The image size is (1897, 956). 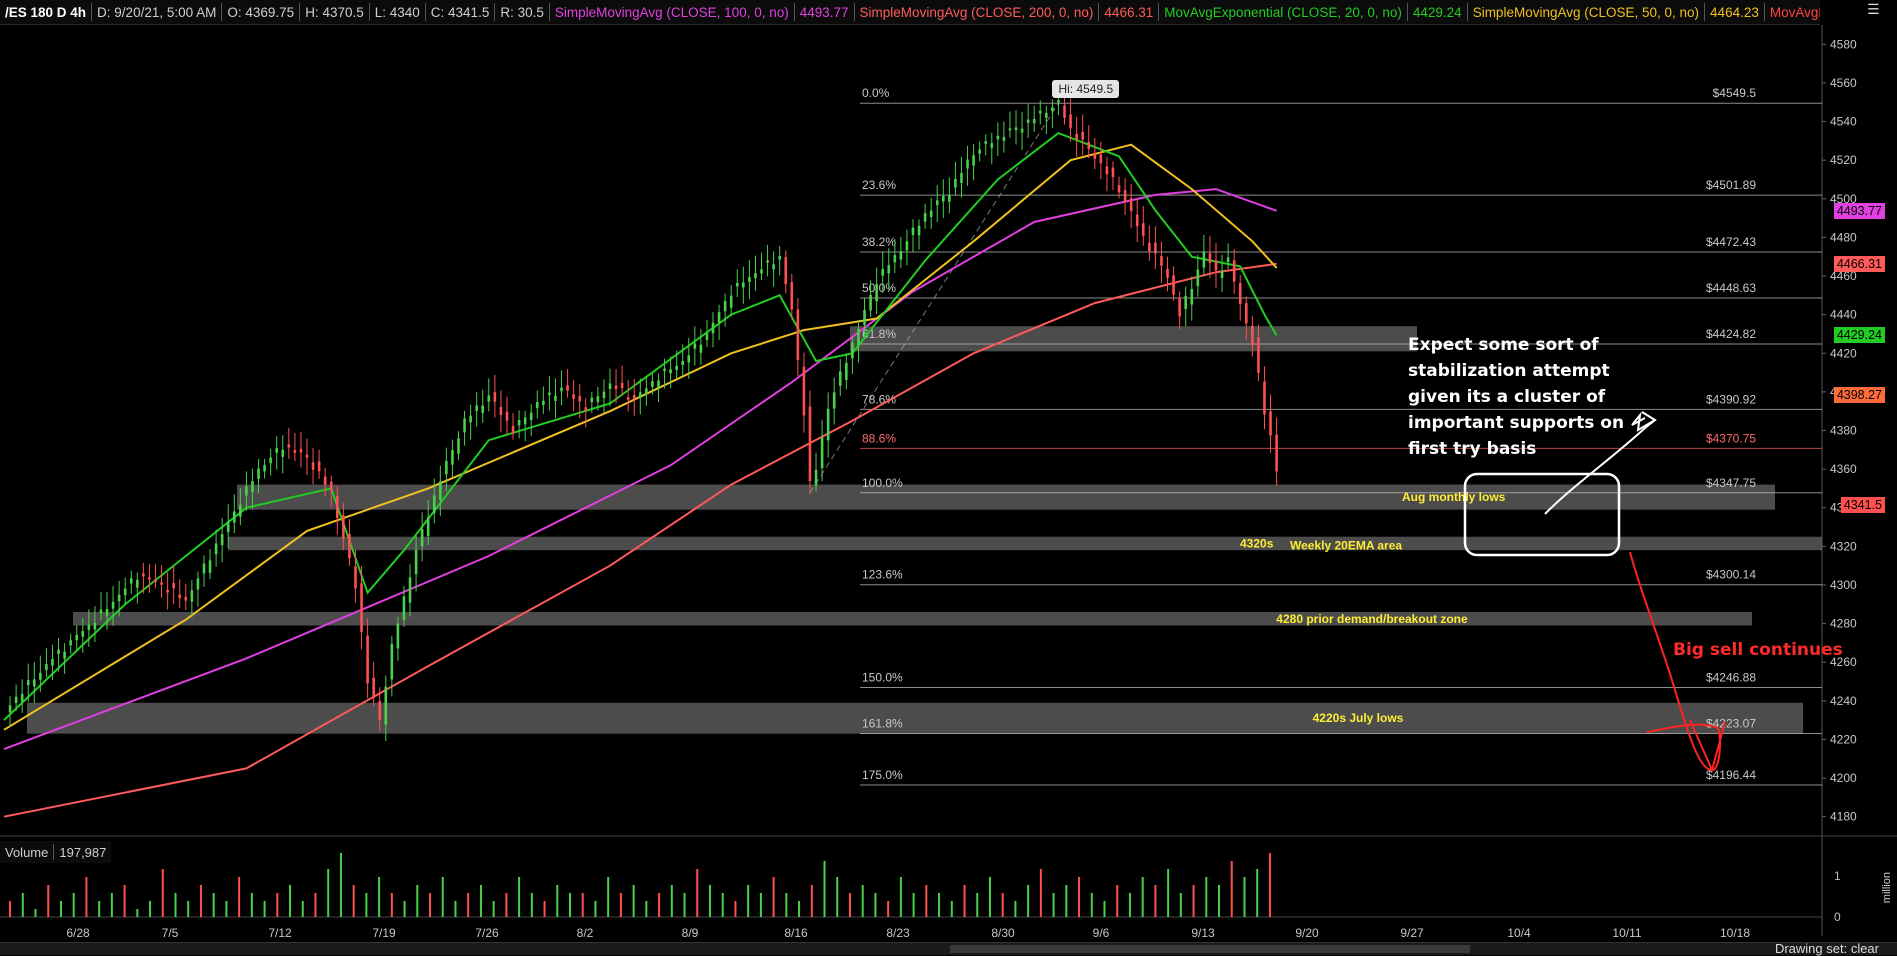 I want to click on x-tick-label: 8/23, so click(x=898, y=933).